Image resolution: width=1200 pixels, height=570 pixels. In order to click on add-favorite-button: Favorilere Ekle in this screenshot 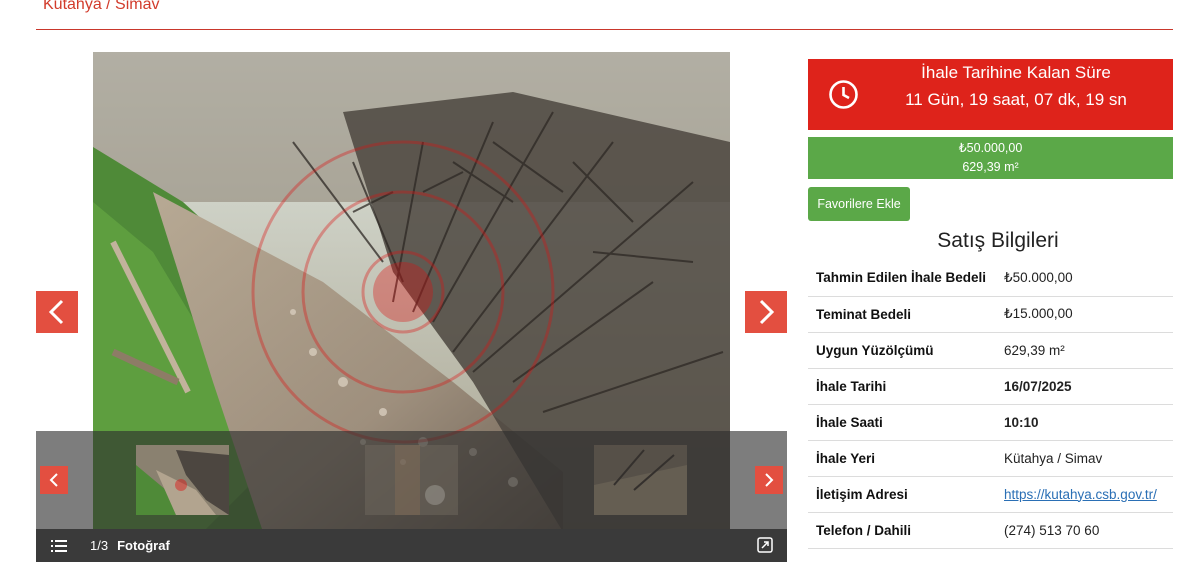, I will do `click(859, 204)`.